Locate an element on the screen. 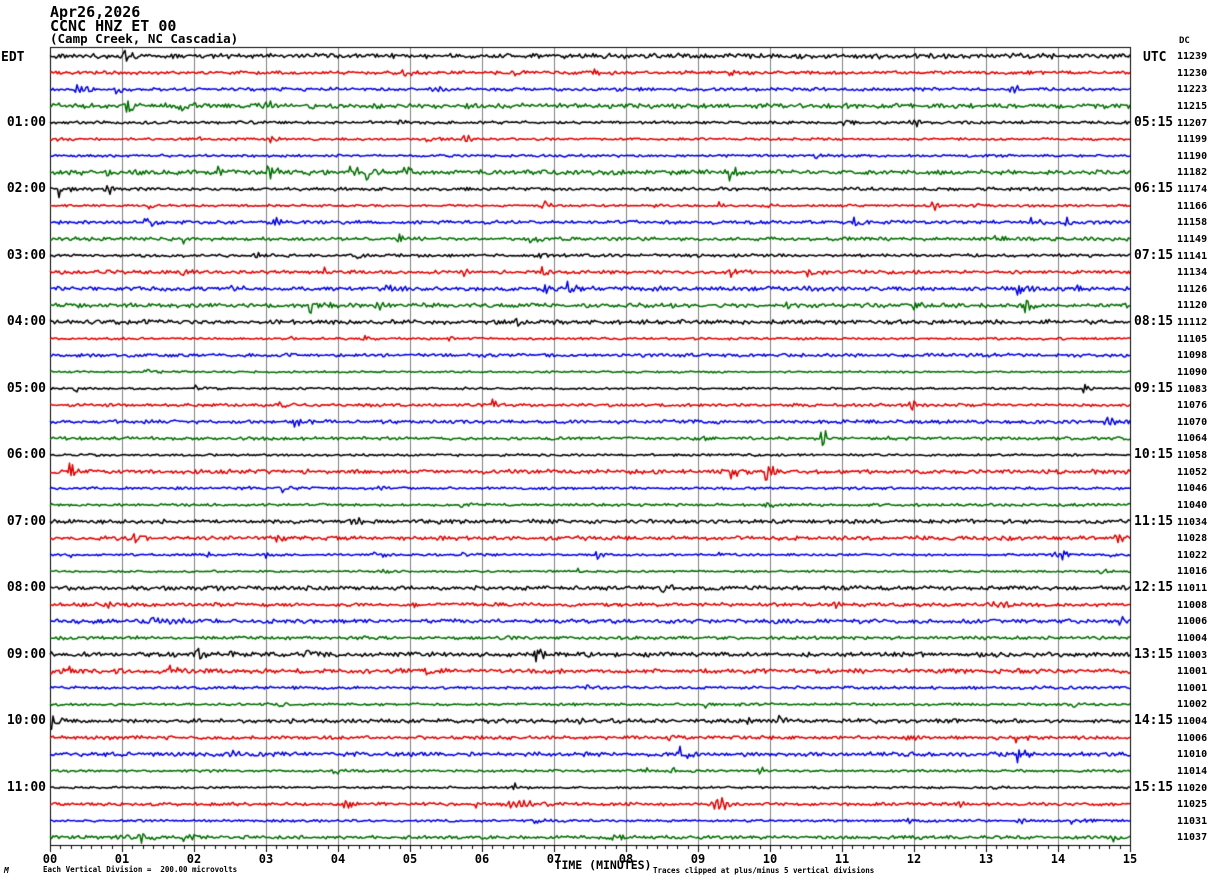 This screenshot has height=886, width=1210. trace-count-label: 11040 is located at coordinates (1192, 505).